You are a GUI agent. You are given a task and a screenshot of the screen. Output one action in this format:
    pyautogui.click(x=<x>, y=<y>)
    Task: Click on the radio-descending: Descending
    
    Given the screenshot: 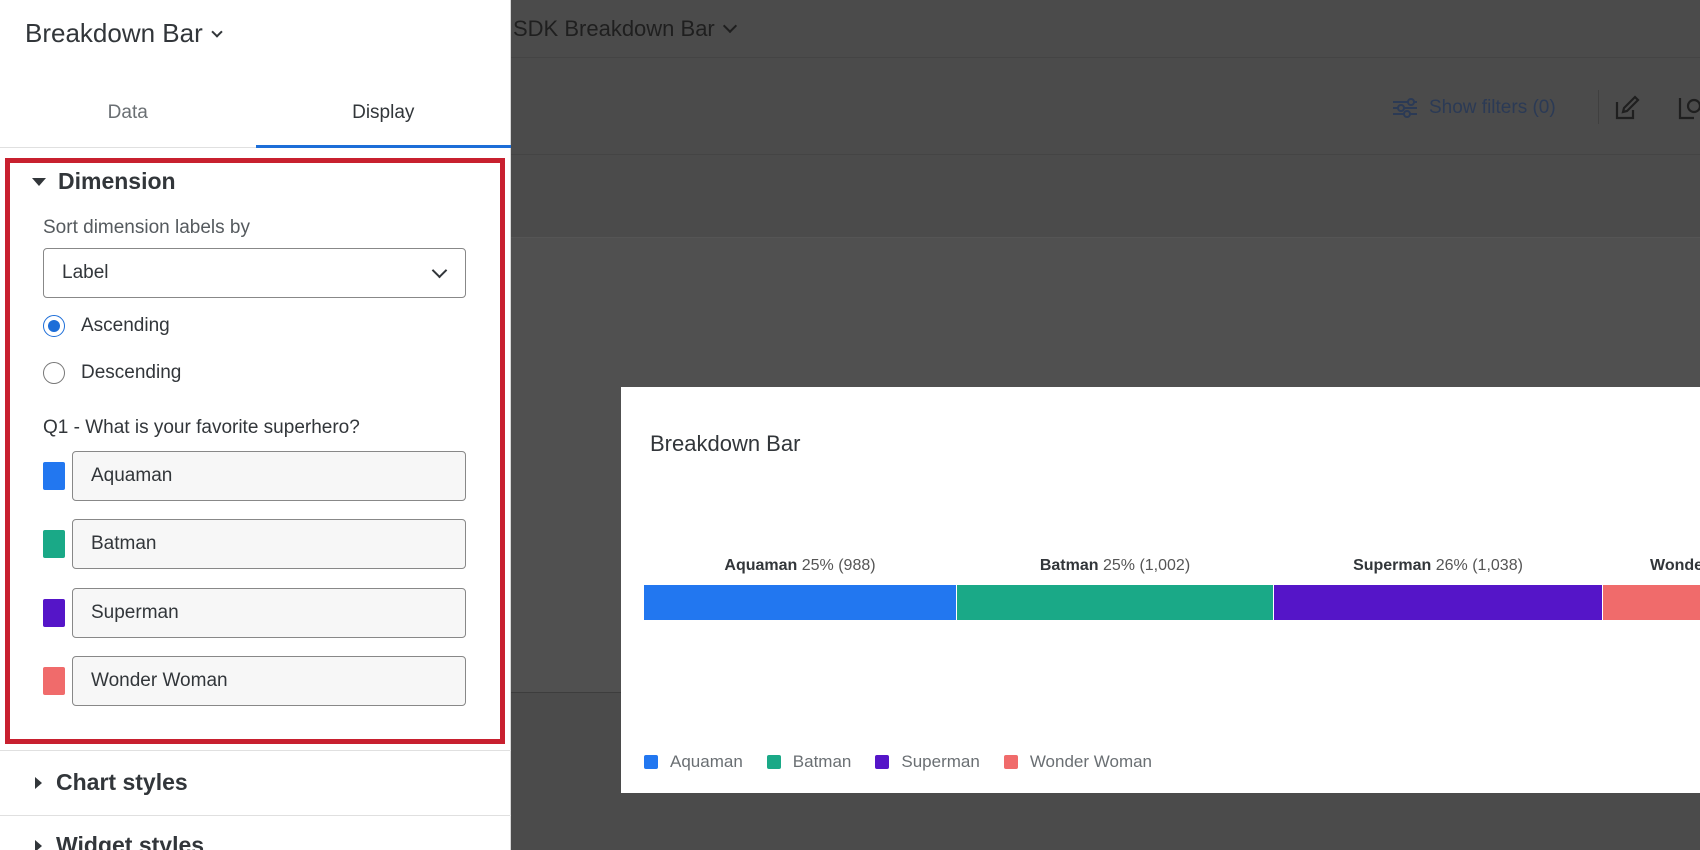 What is the action you would take?
    pyautogui.click(x=112, y=373)
    